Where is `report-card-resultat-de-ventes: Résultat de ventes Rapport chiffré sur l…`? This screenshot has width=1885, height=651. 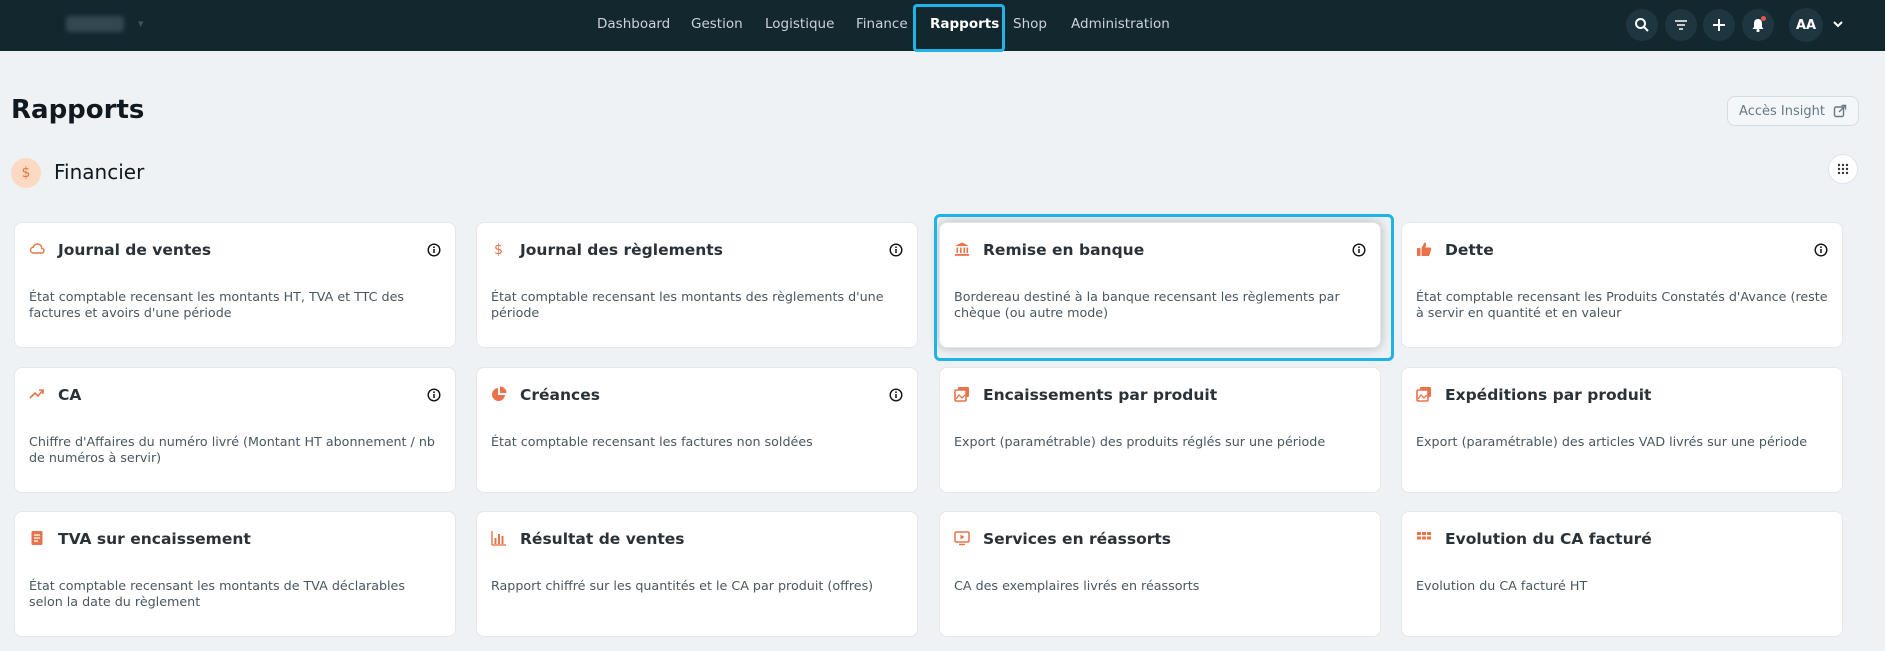 report-card-resultat-de-ventes: Résultat de ventes Rapport chiffré sur l… is located at coordinates (697, 574).